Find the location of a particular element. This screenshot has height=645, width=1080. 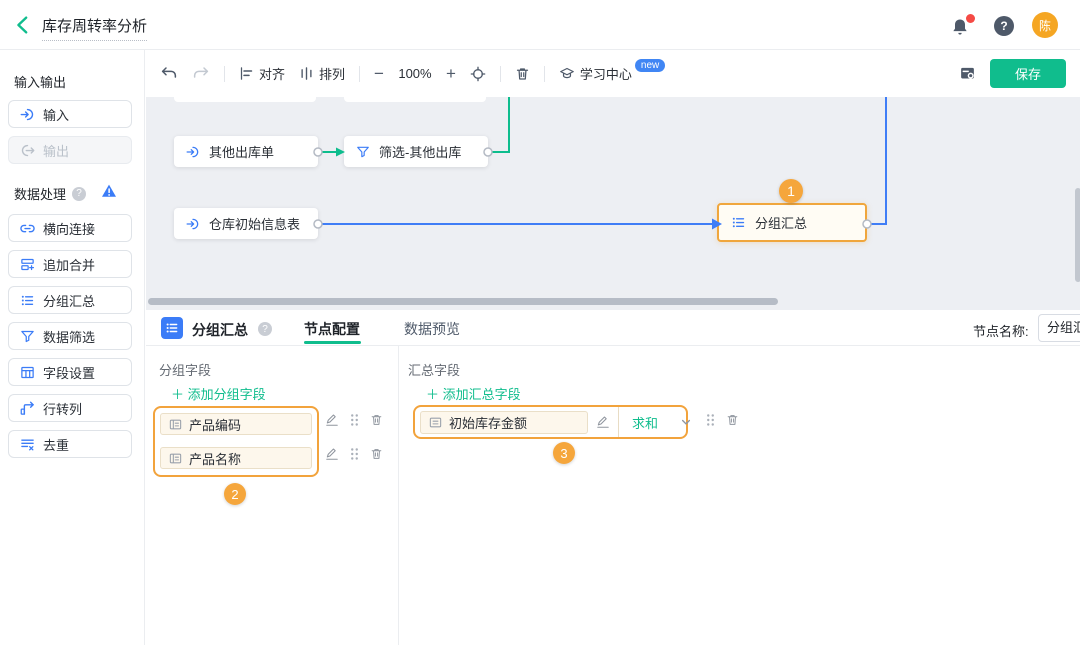

node-other-outbound: 其他出库单 is located at coordinates (246, 151).